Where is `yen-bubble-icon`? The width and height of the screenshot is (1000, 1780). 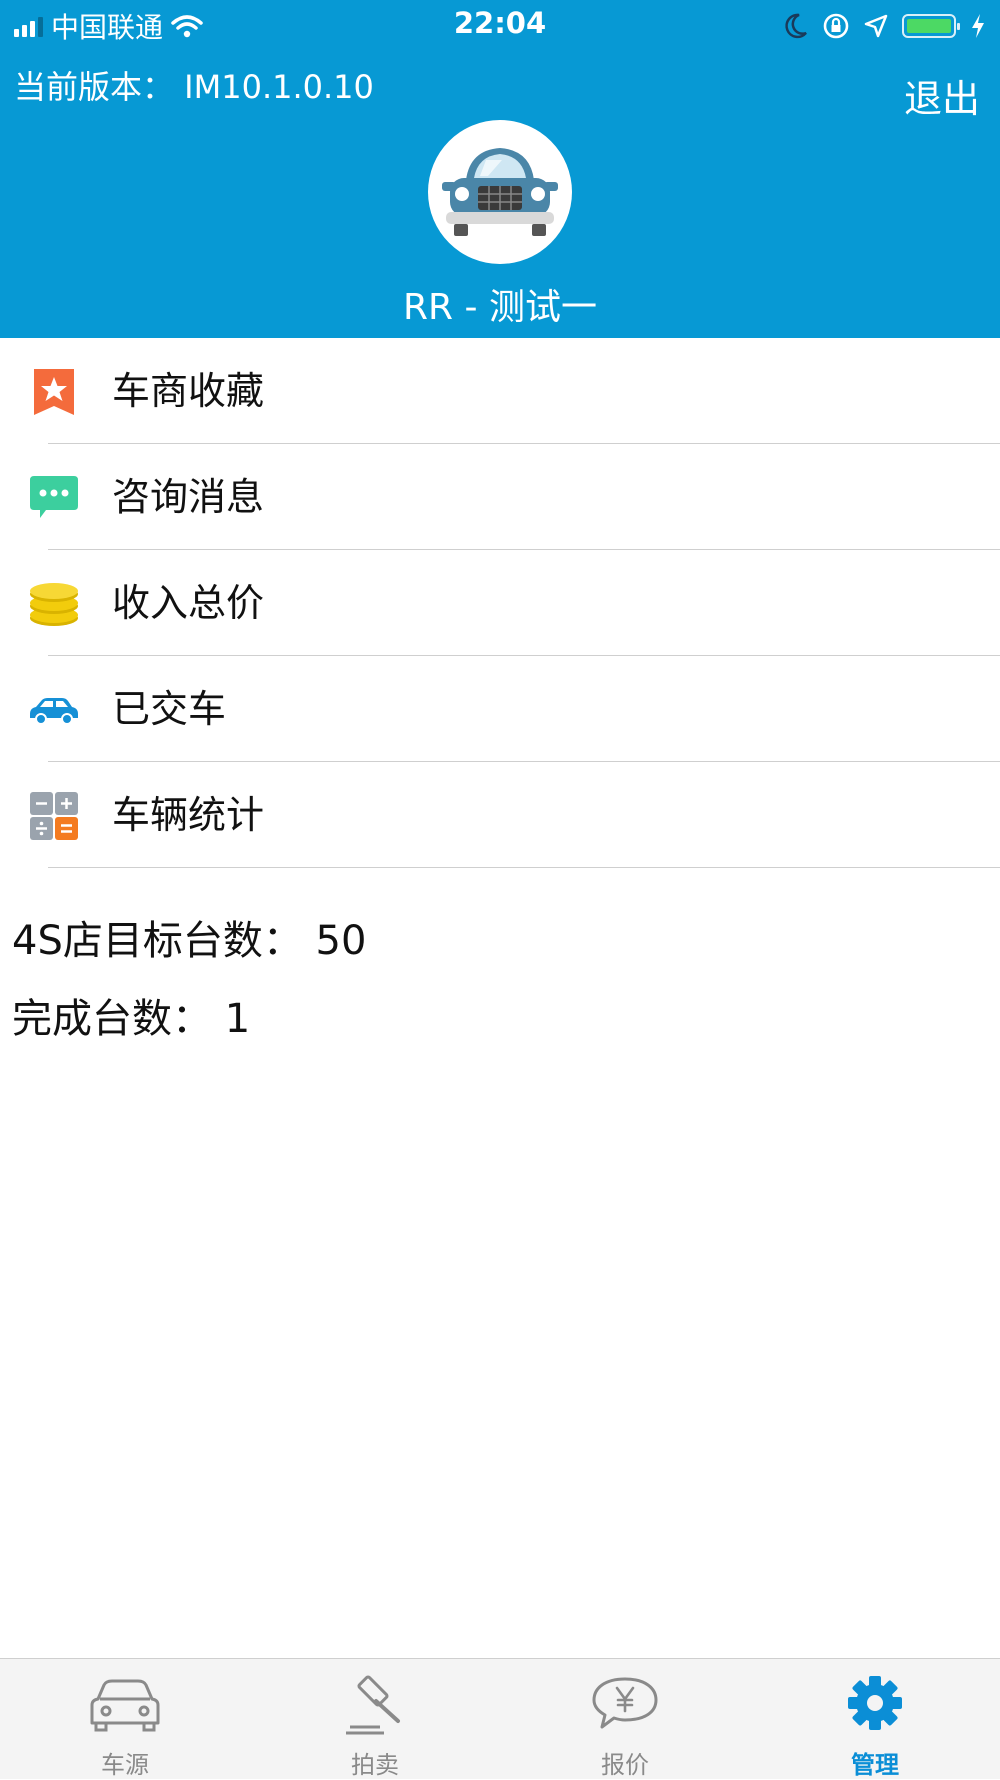
yen-bubble-icon is located at coordinates (625, 1703).